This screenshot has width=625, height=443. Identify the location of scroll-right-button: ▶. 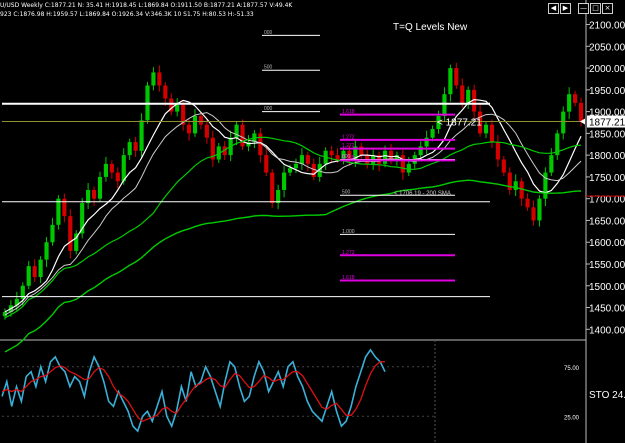
(565, 8).